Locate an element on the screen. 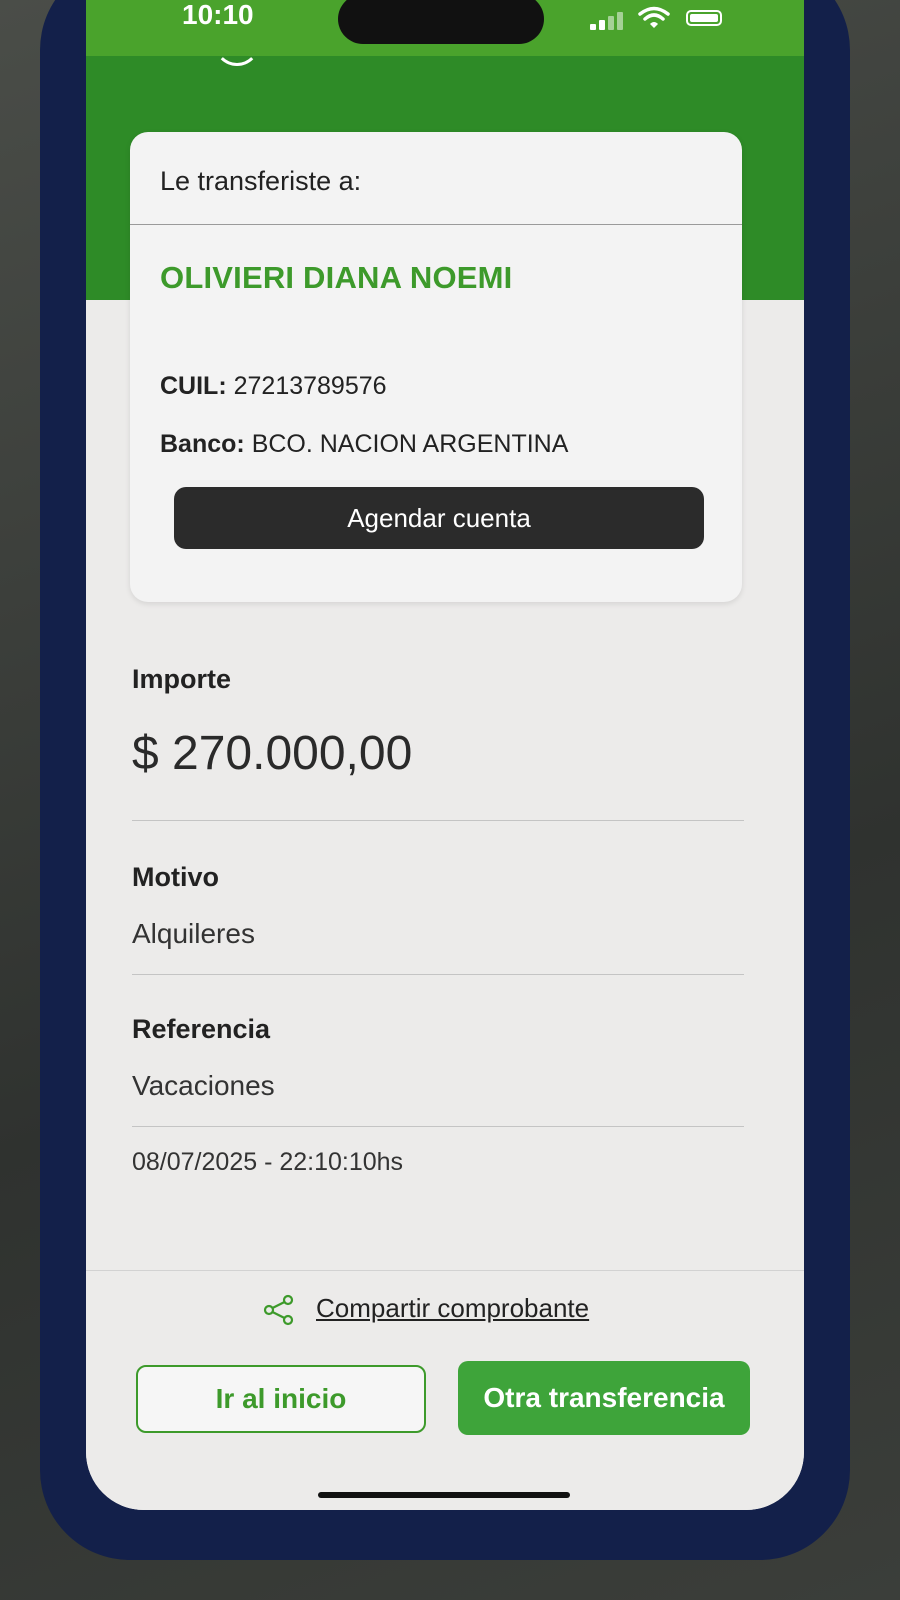 The height and width of the screenshot is (1600, 900). importe-label: Importe is located at coordinates (182, 679).